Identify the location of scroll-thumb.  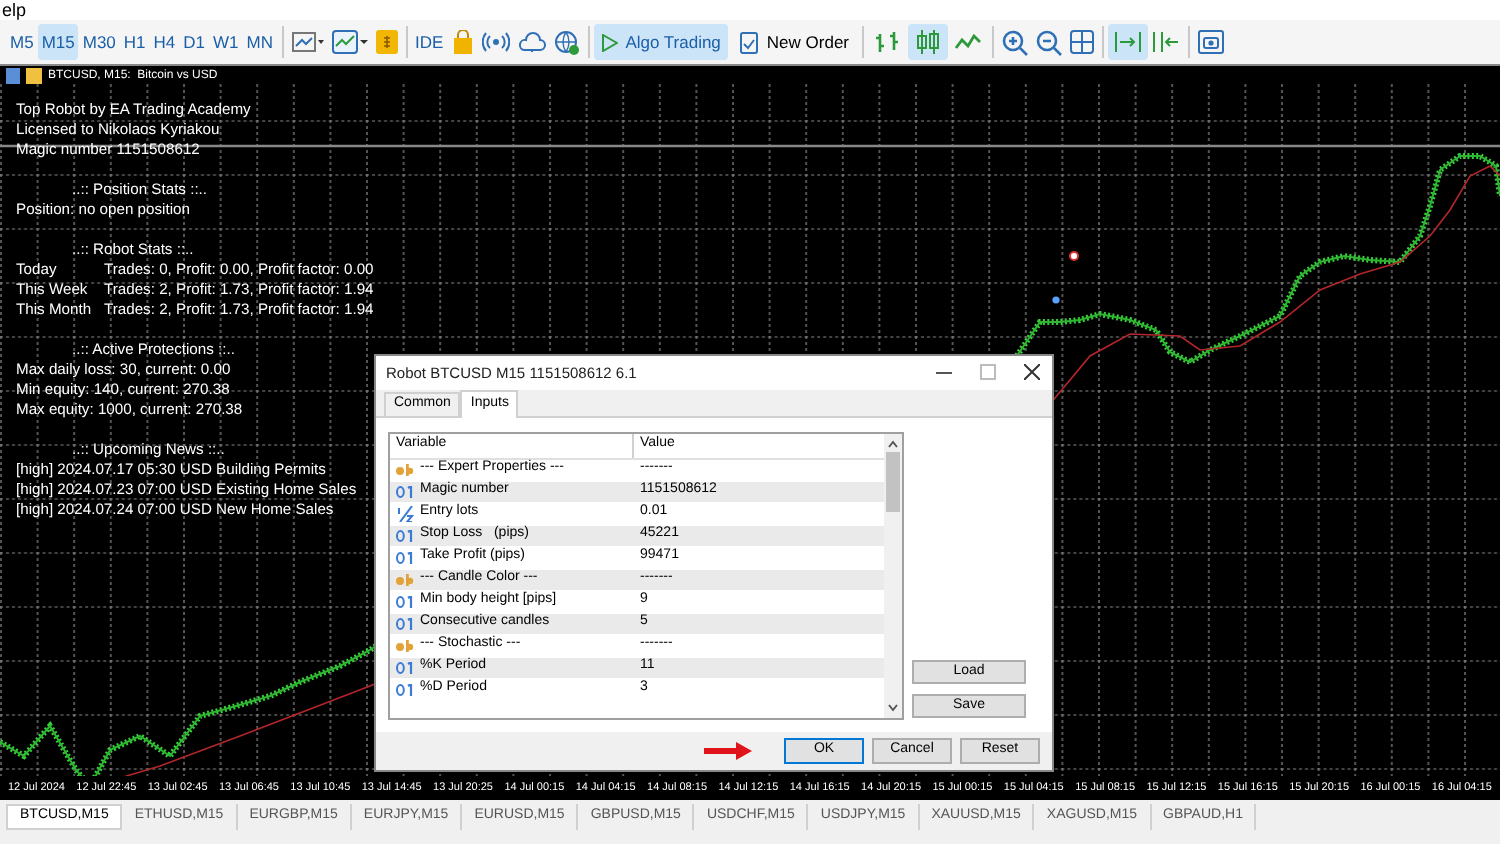
(893, 481).